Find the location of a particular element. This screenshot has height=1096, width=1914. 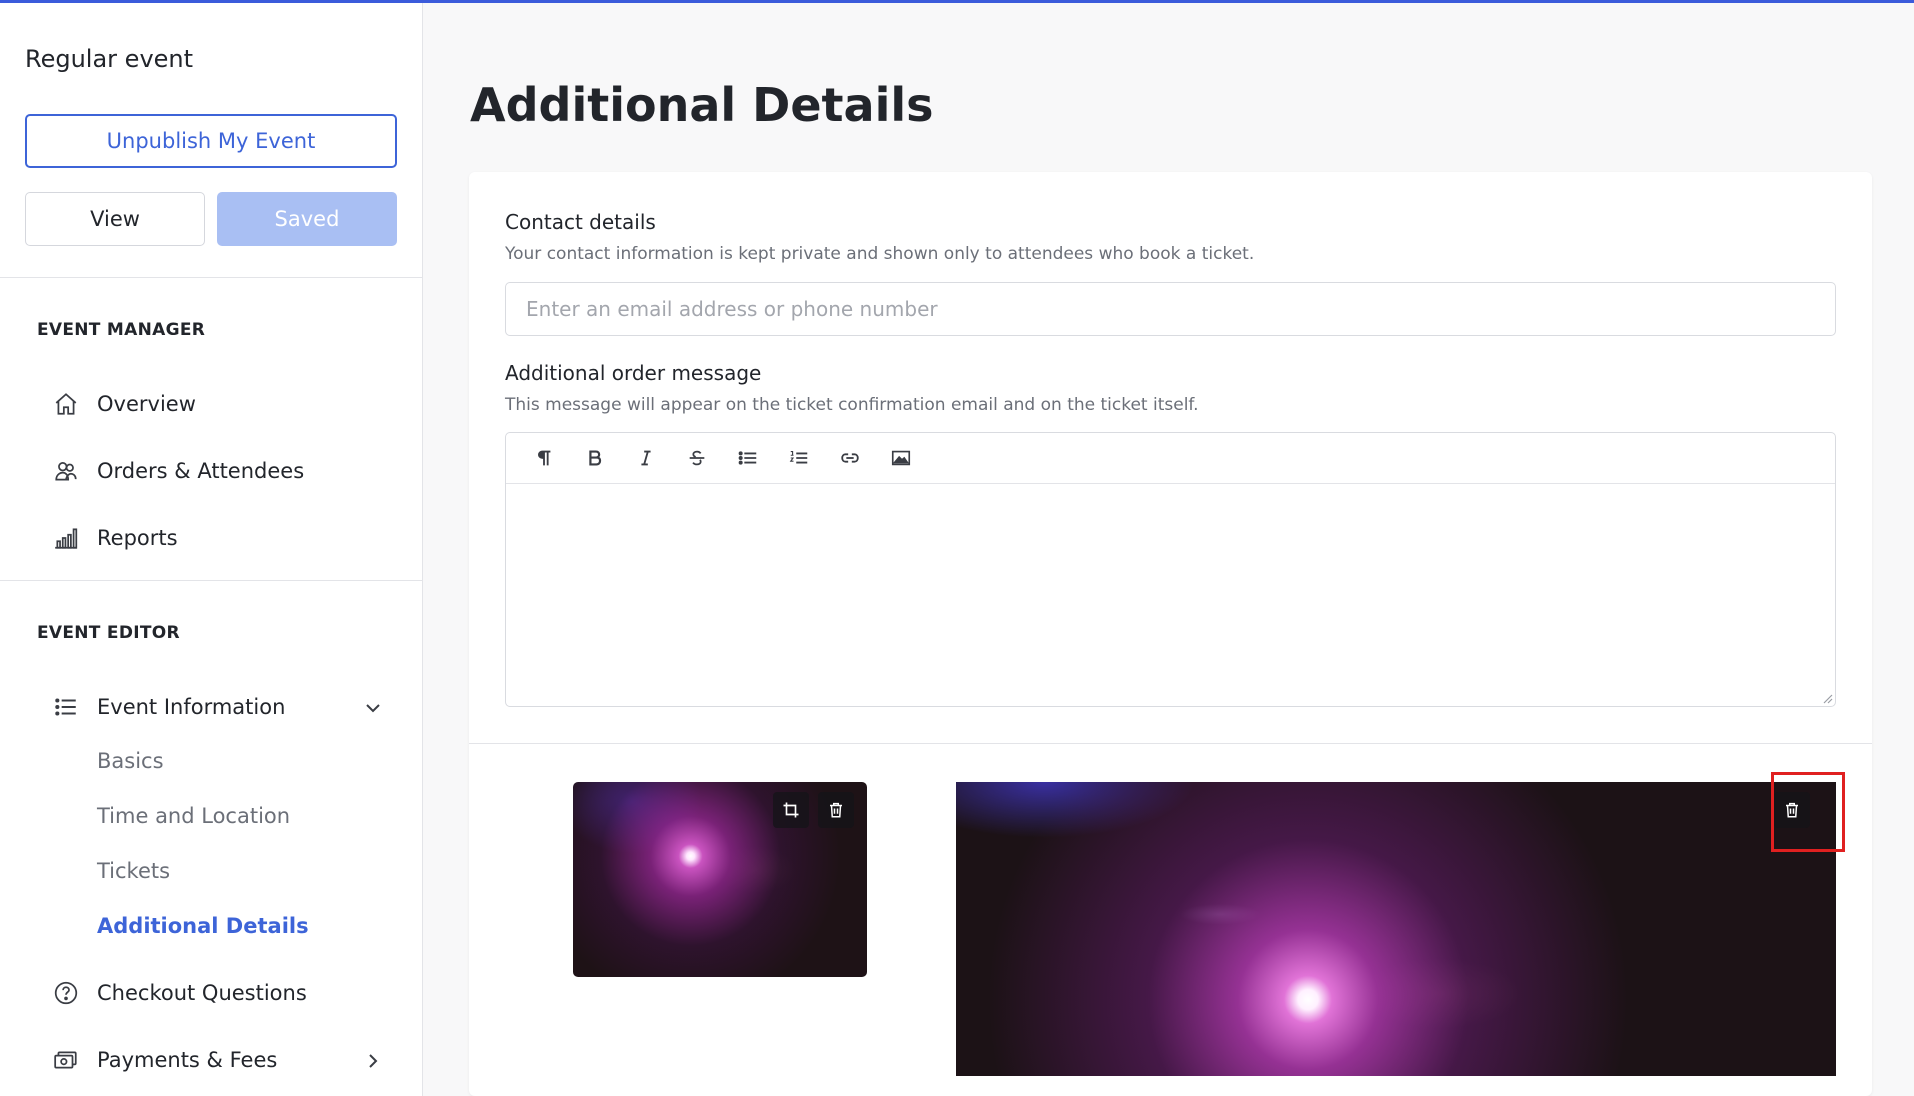

event-banner-image is located at coordinates (1396, 929).